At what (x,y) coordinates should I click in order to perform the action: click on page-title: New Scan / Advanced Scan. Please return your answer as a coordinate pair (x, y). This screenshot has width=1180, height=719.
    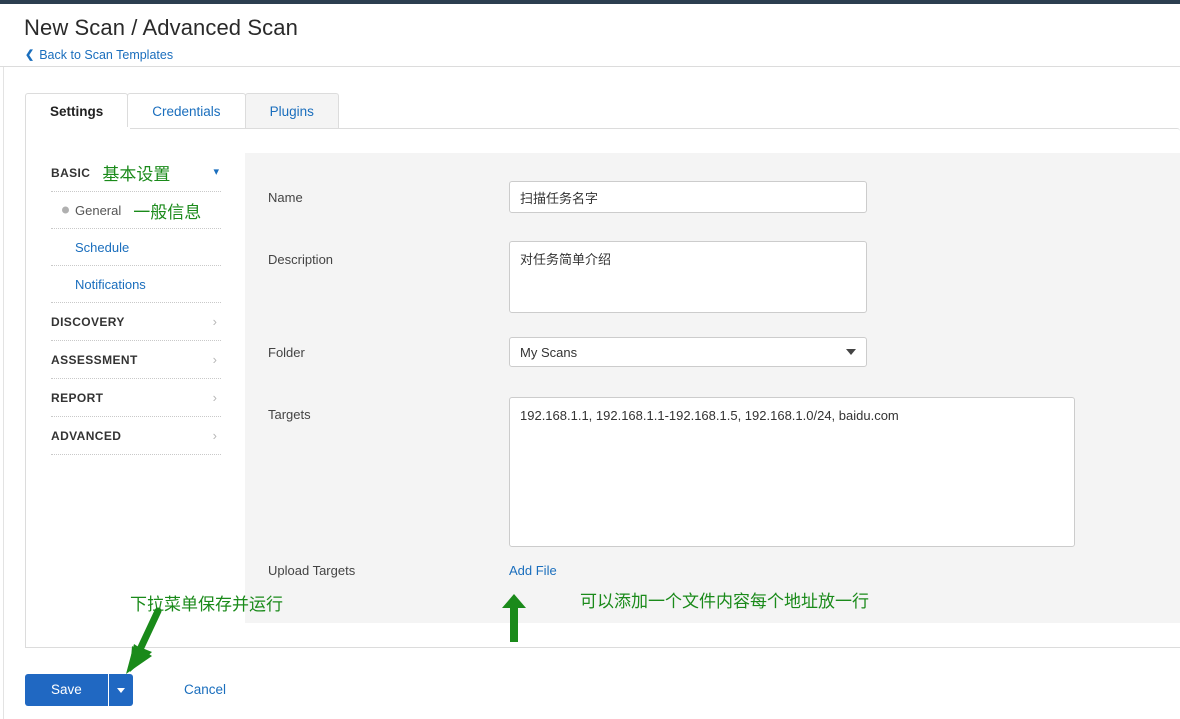
    Looking at the image, I should click on (161, 27).